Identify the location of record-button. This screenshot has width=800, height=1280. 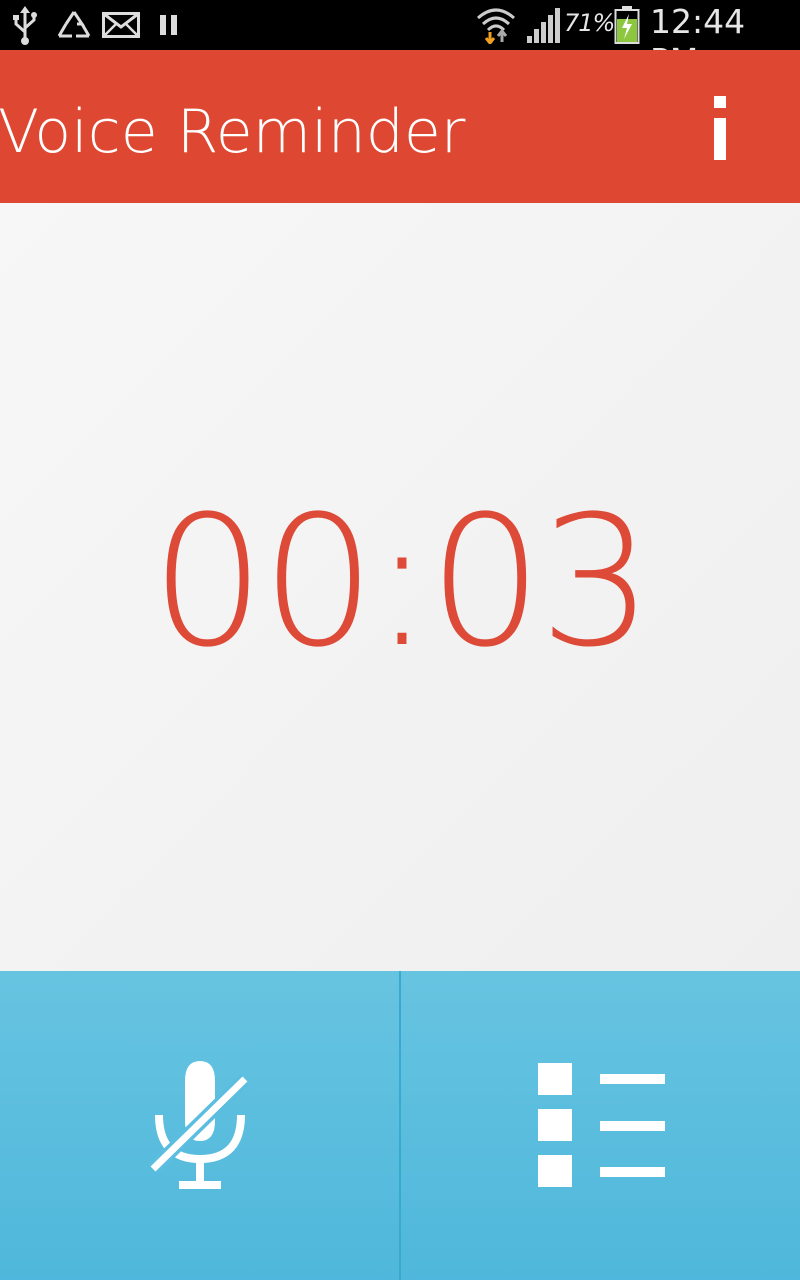
(199, 1125).